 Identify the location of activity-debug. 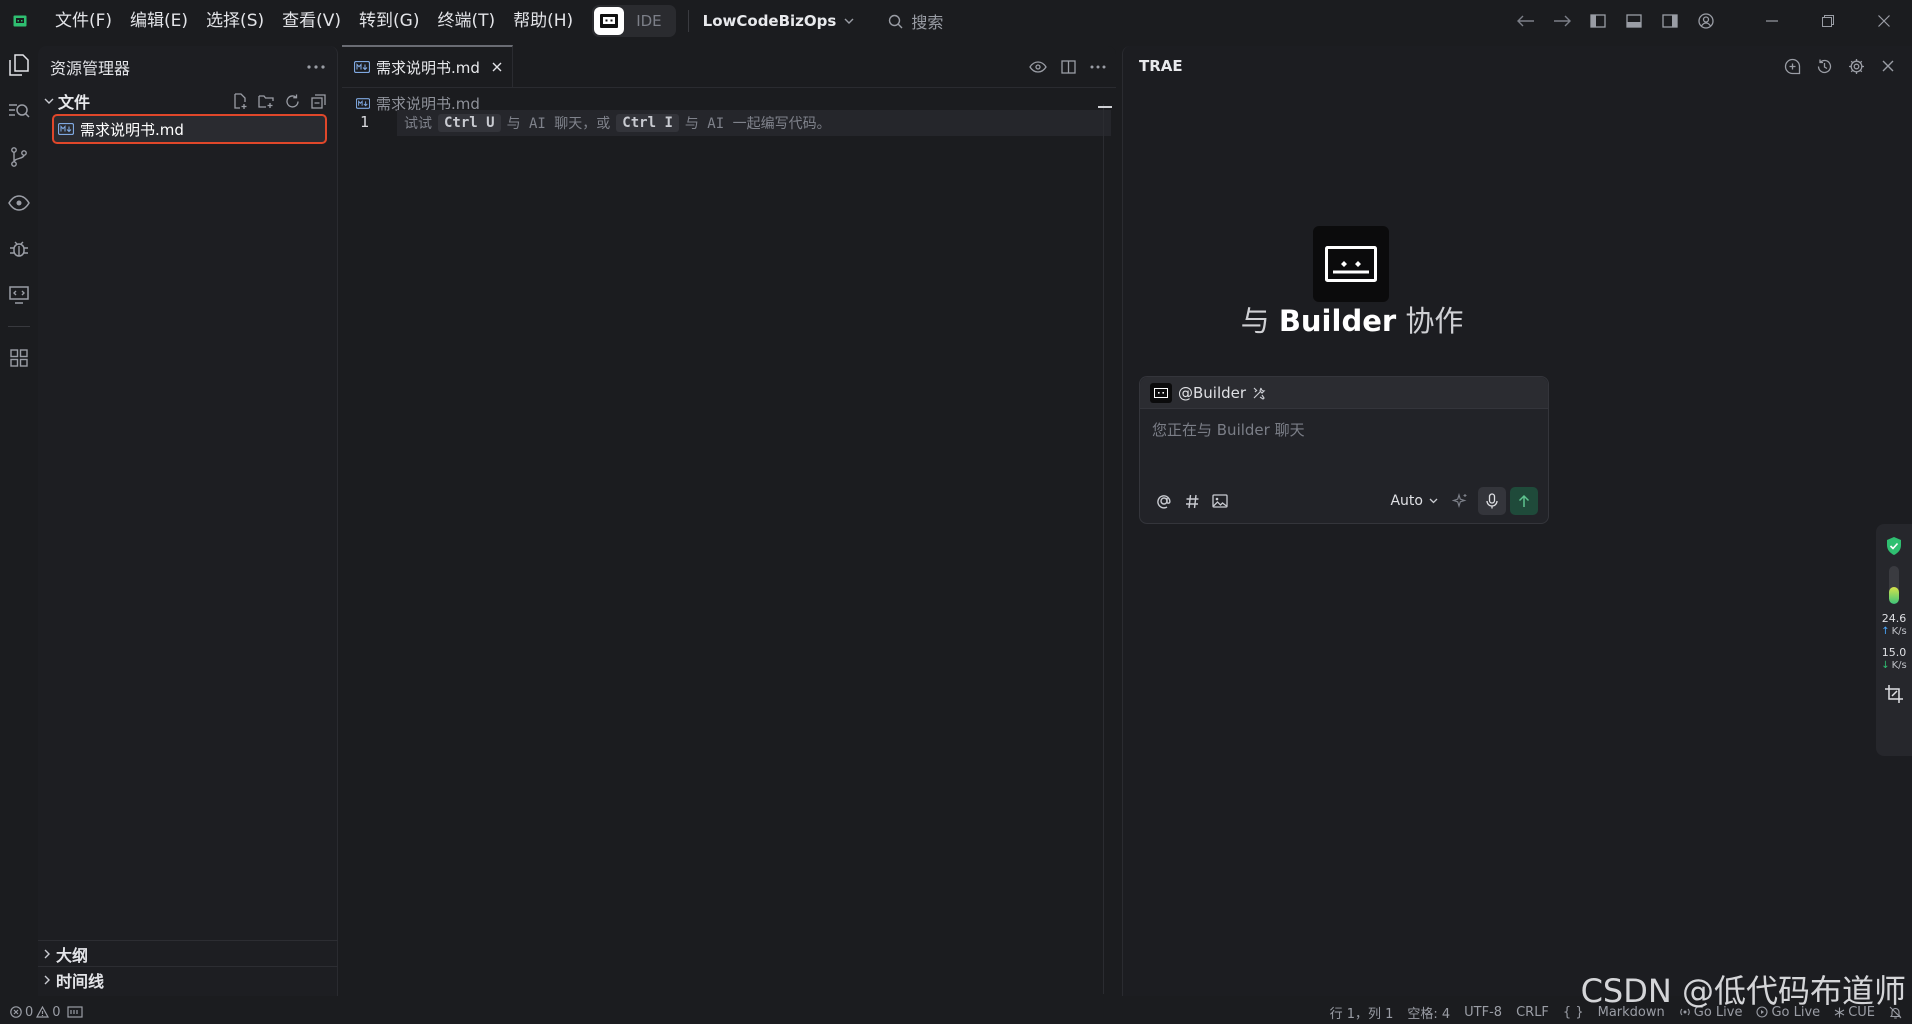
(19, 249).